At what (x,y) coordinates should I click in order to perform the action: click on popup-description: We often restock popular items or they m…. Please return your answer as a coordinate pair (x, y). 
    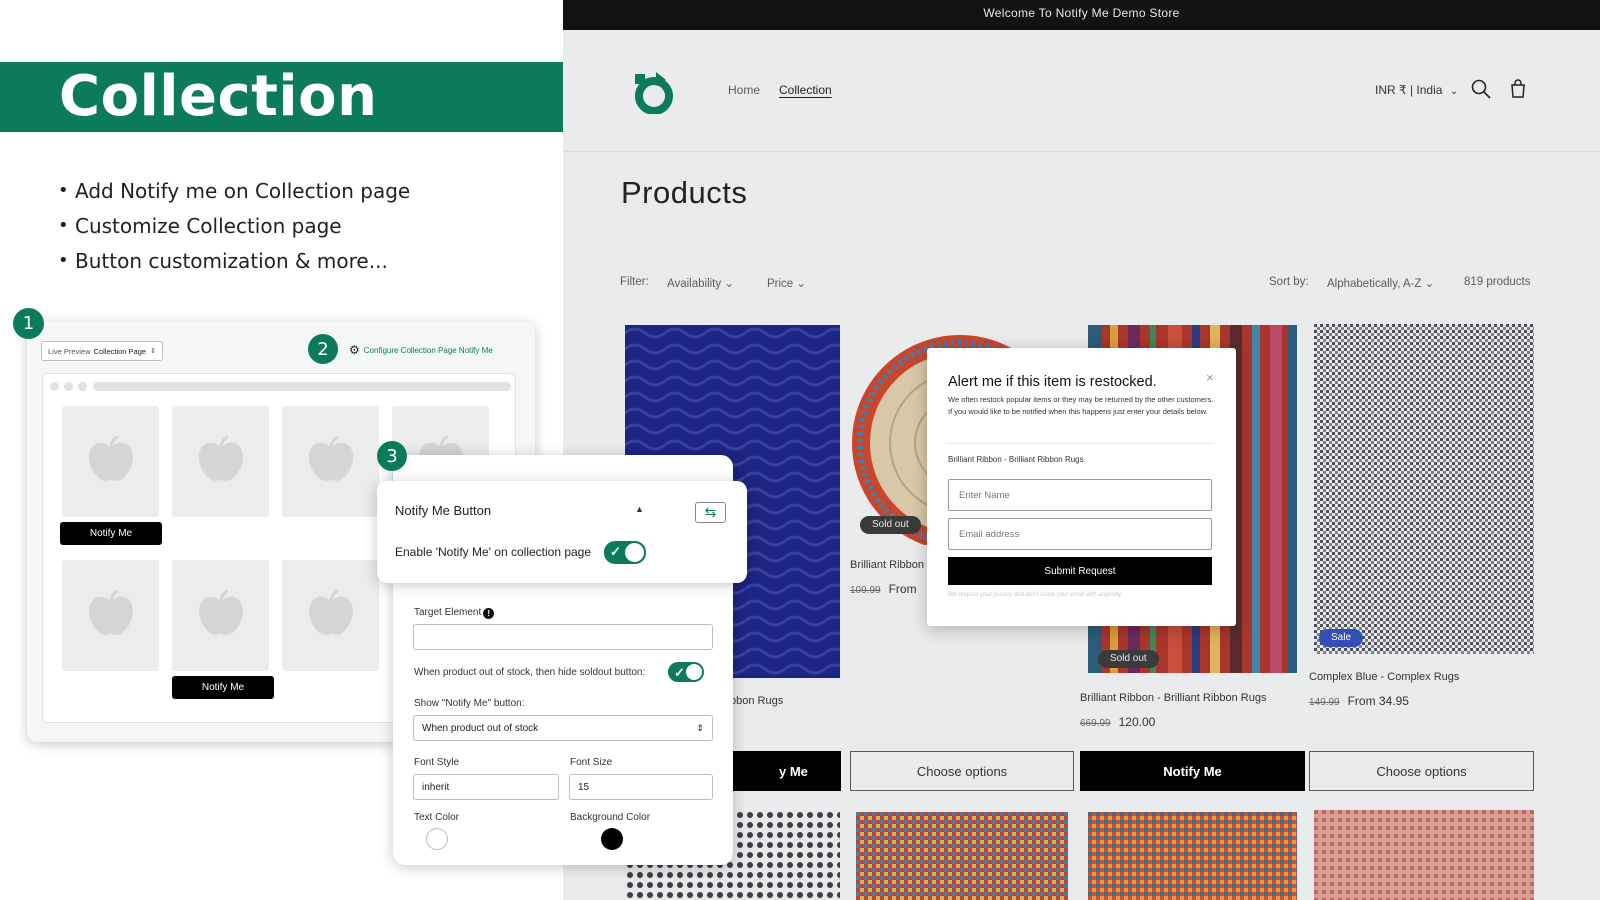
    Looking at the image, I should click on (1081, 405).